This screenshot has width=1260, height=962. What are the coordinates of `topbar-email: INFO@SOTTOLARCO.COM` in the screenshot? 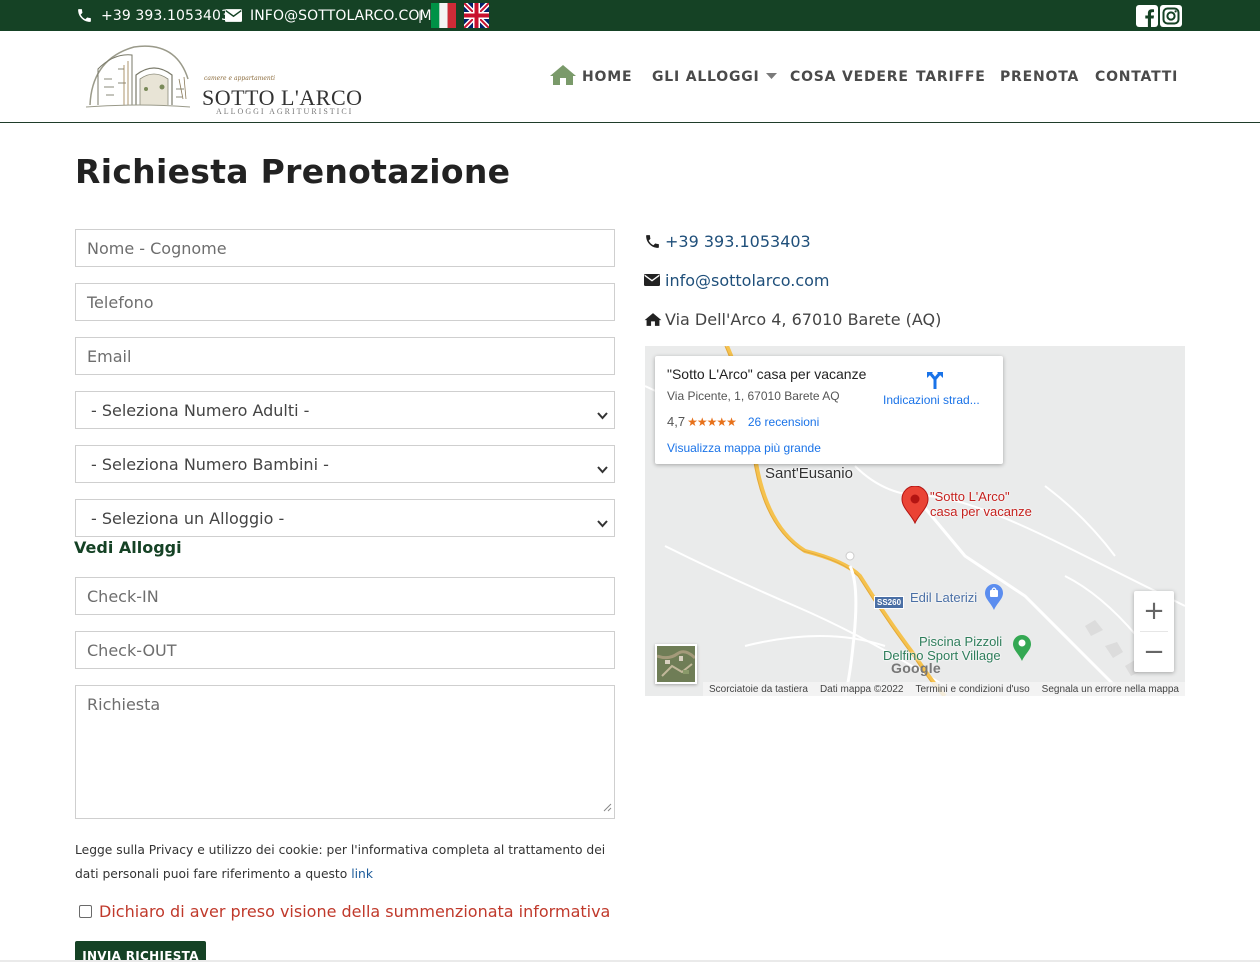 It's located at (328, 15).